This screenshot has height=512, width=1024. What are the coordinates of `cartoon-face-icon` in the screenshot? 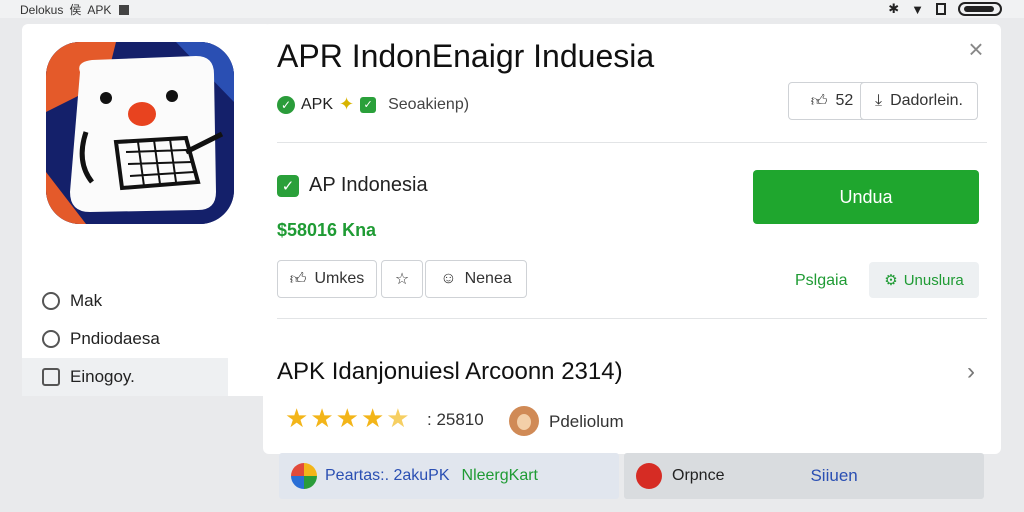 It's located at (140, 133).